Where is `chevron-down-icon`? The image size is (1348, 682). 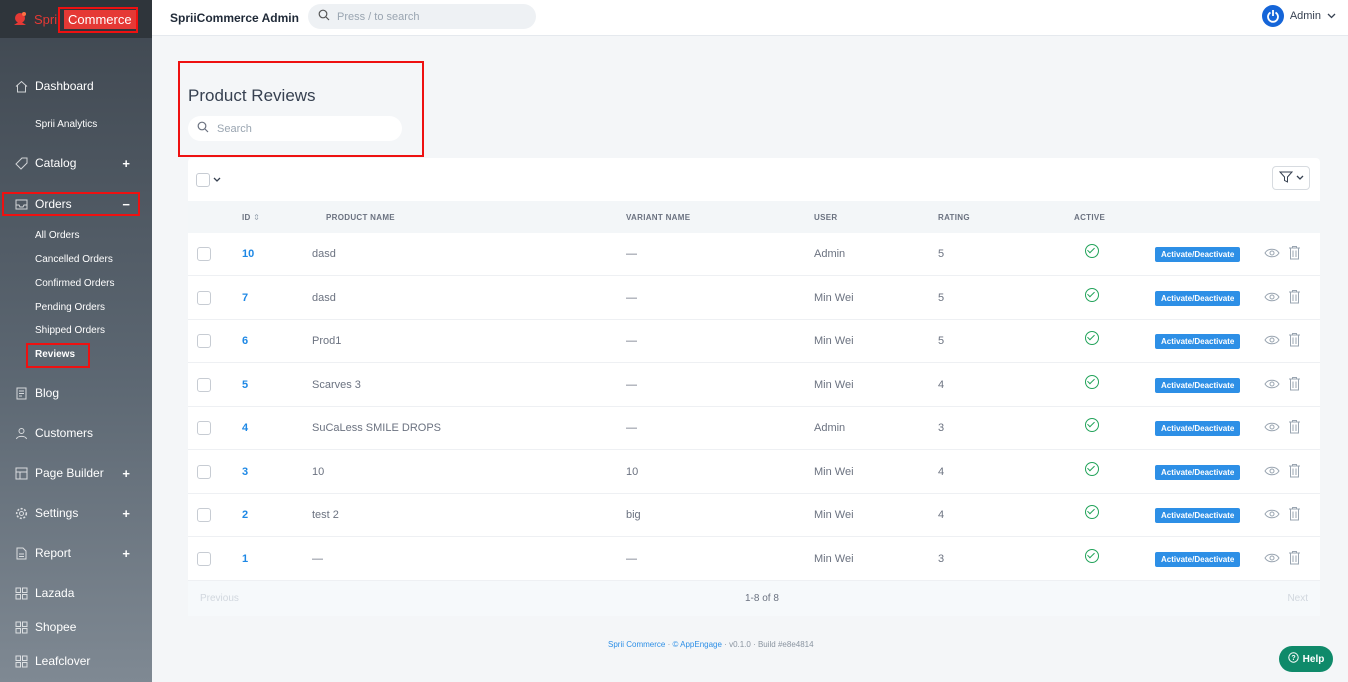
chevron-down-icon is located at coordinates (217, 180).